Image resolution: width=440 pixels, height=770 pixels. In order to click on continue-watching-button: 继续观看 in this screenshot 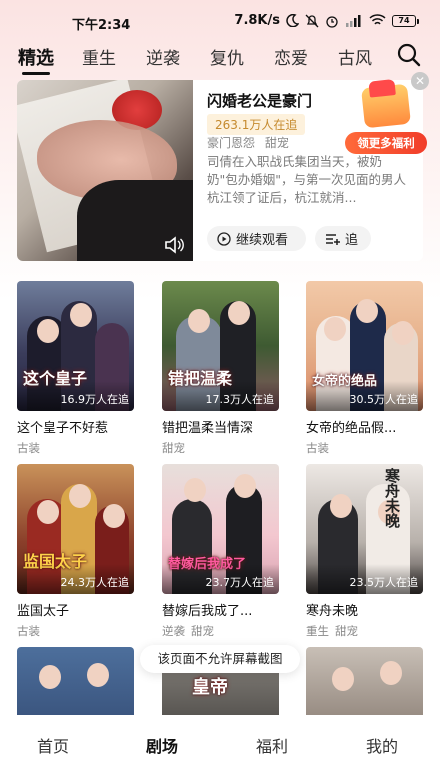, I will do `click(256, 238)`.